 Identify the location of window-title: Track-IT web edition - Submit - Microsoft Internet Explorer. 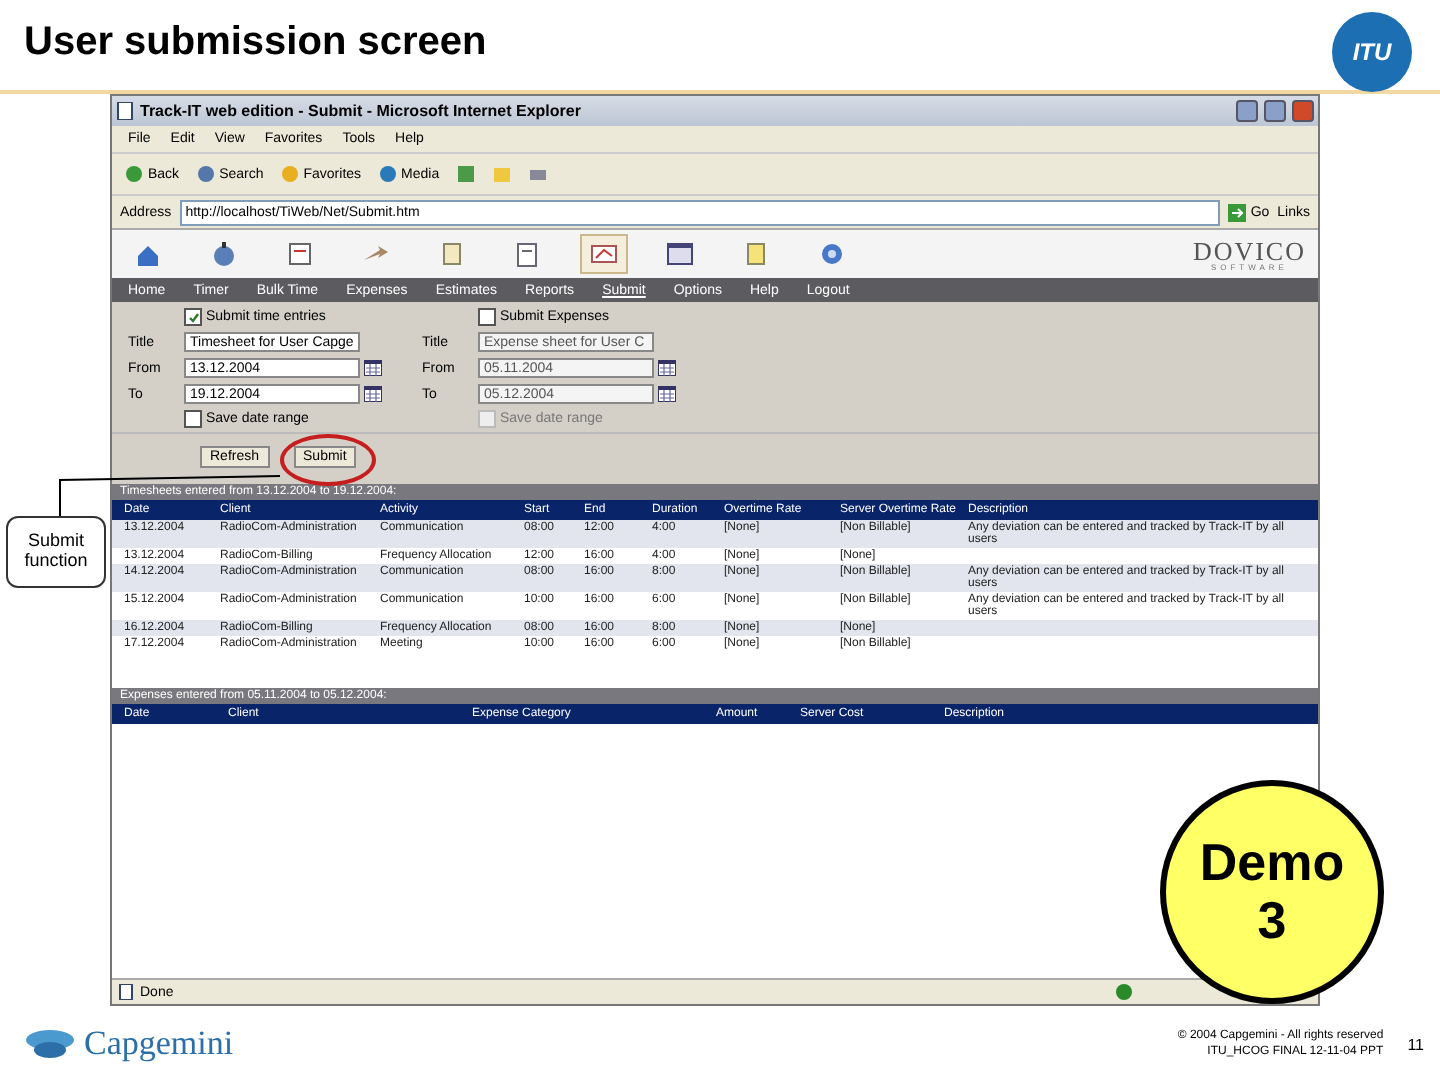
(361, 111).